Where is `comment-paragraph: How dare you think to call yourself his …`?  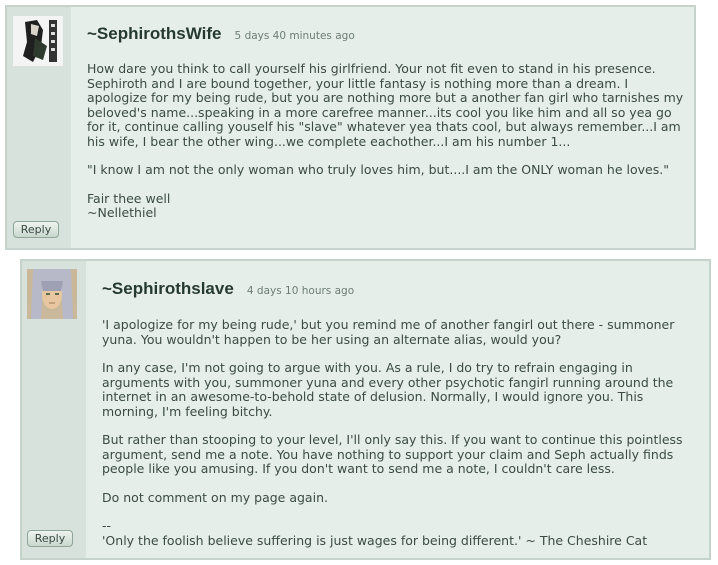 comment-paragraph: How dare you think to call yourself his … is located at coordinates (385, 105).